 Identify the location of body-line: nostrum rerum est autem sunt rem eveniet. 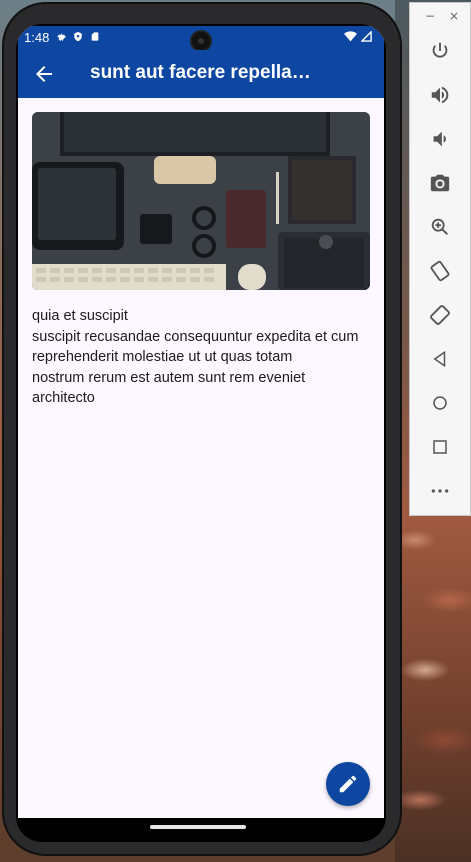
(169, 377).